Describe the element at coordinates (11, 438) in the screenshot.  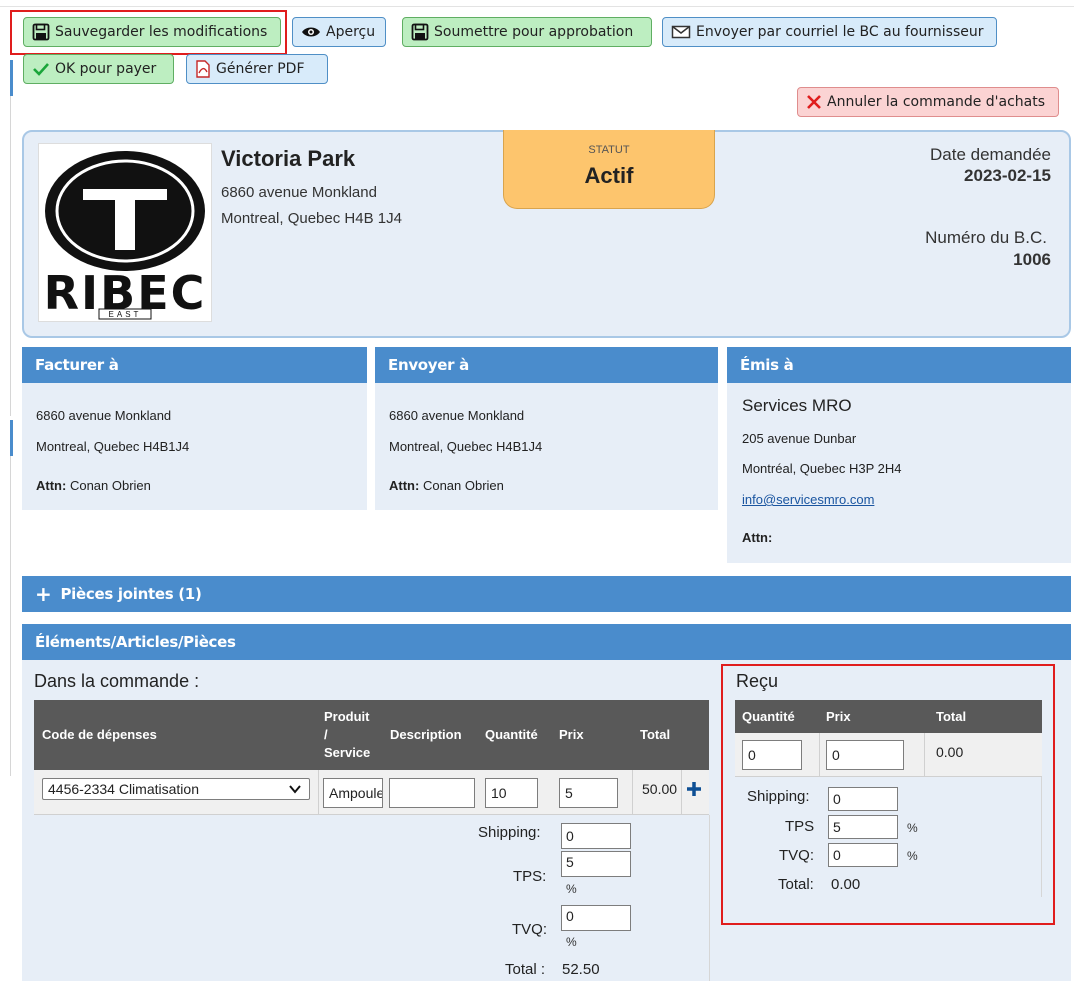
I see `left-accent-bar` at that location.